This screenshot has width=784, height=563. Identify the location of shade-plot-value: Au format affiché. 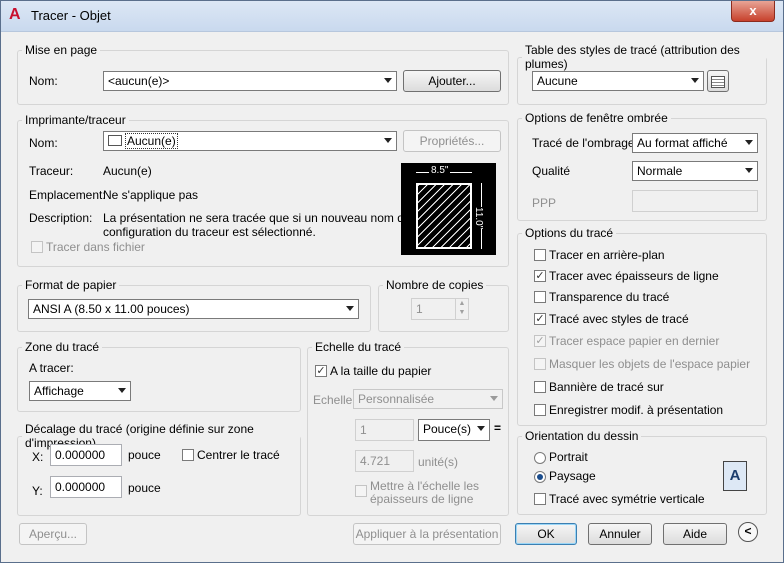
(682, 143).